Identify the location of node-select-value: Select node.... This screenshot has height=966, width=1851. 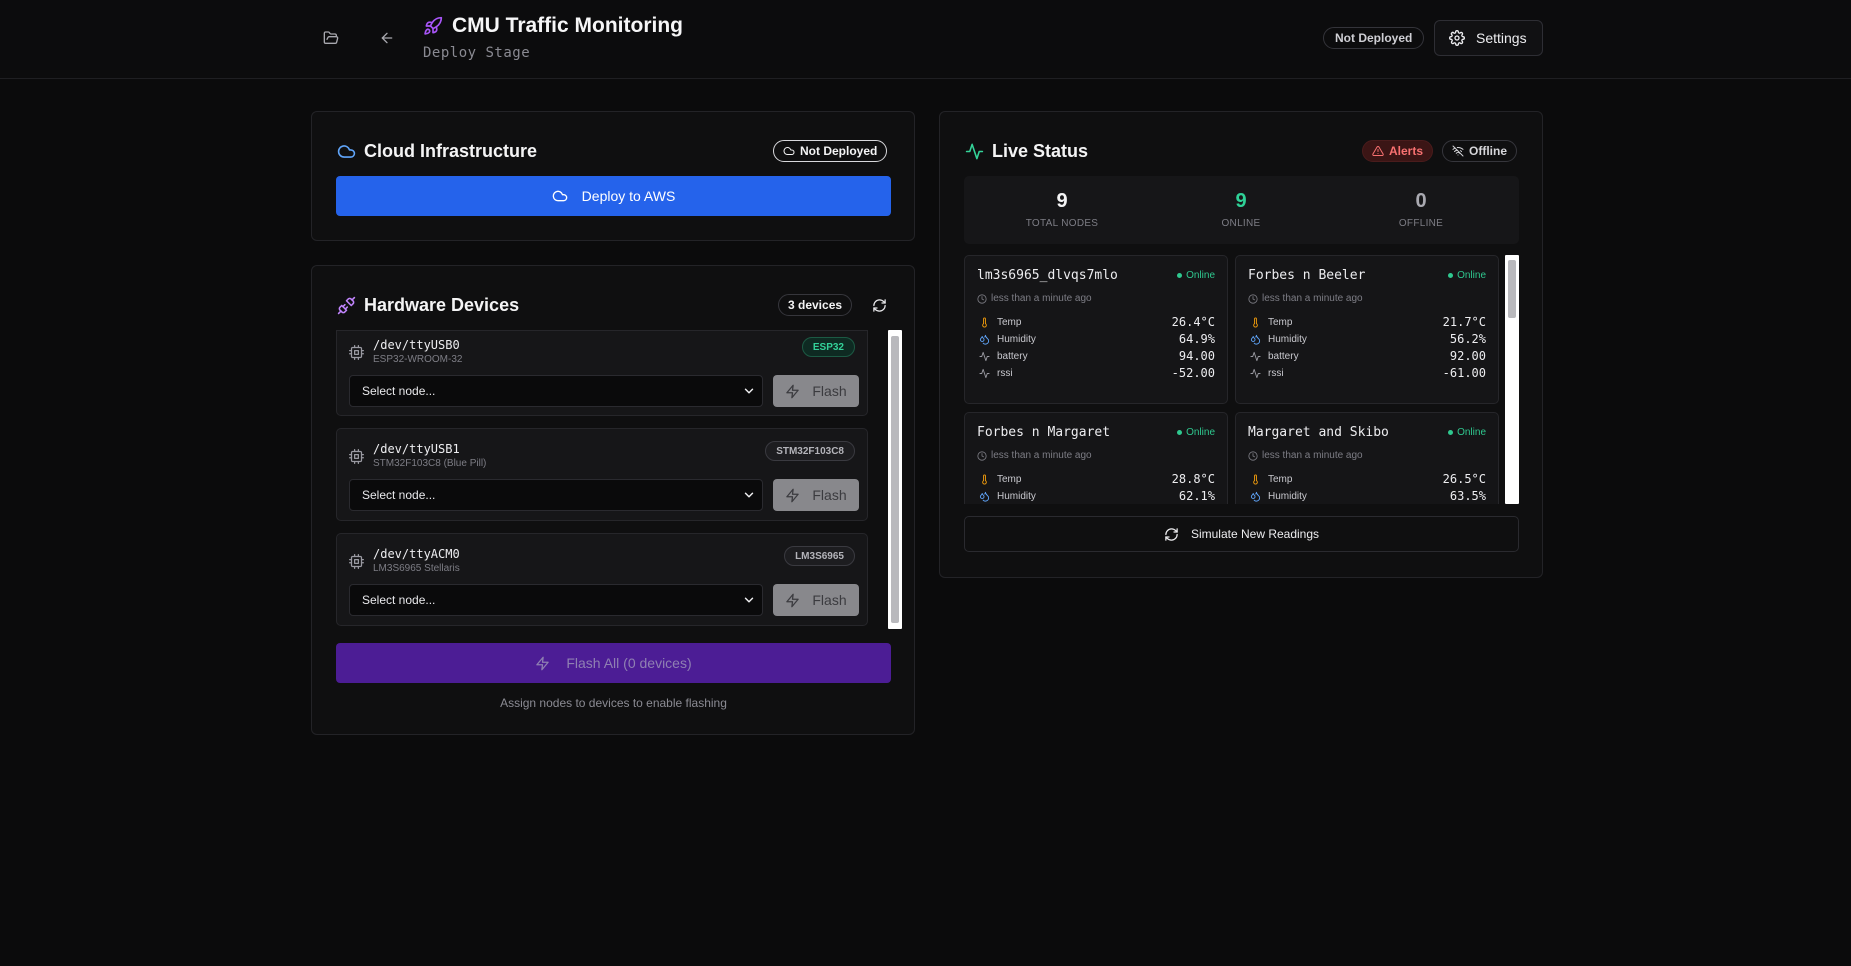
(399, 495).